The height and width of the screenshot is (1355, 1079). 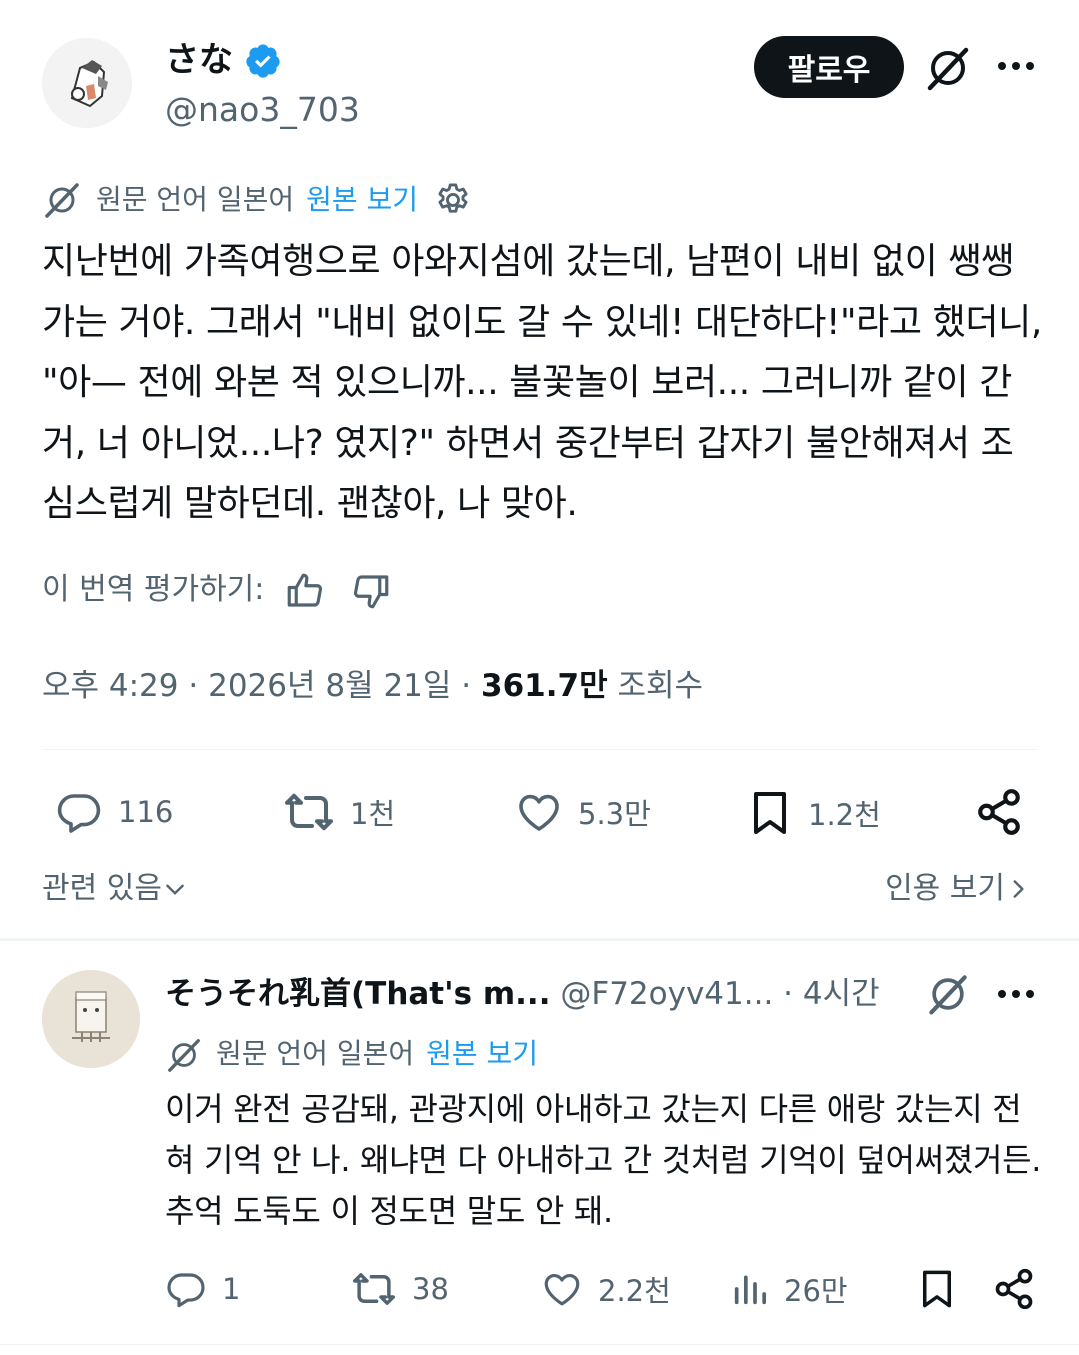 I want to click on translation-info: 원문 언어 일본어 원본 보기, so click(x=257, y=200).